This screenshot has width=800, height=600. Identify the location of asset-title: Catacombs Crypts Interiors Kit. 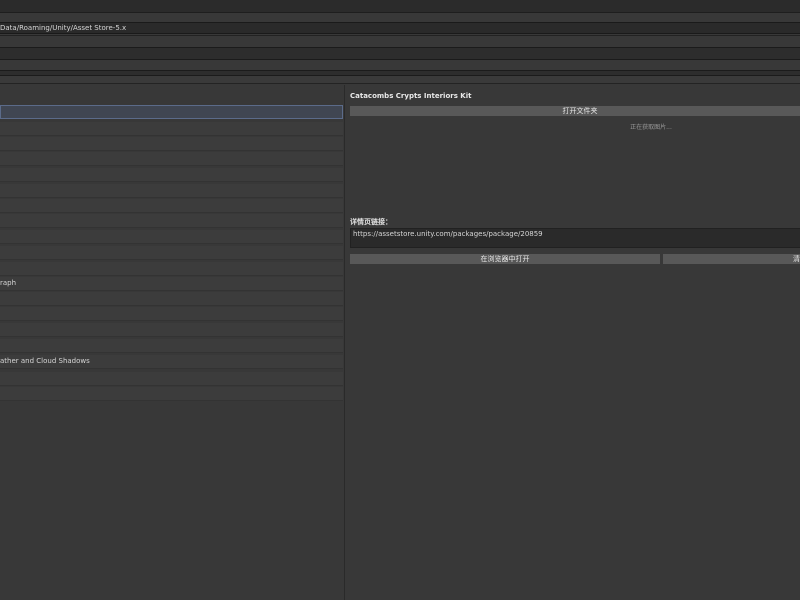
(411, 96).